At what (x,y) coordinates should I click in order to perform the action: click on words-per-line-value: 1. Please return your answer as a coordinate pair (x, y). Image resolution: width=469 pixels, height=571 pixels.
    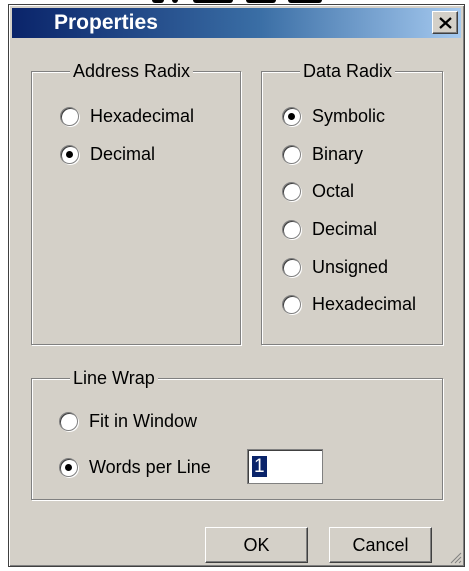
    Looking at the image, I should click on (259, 466).